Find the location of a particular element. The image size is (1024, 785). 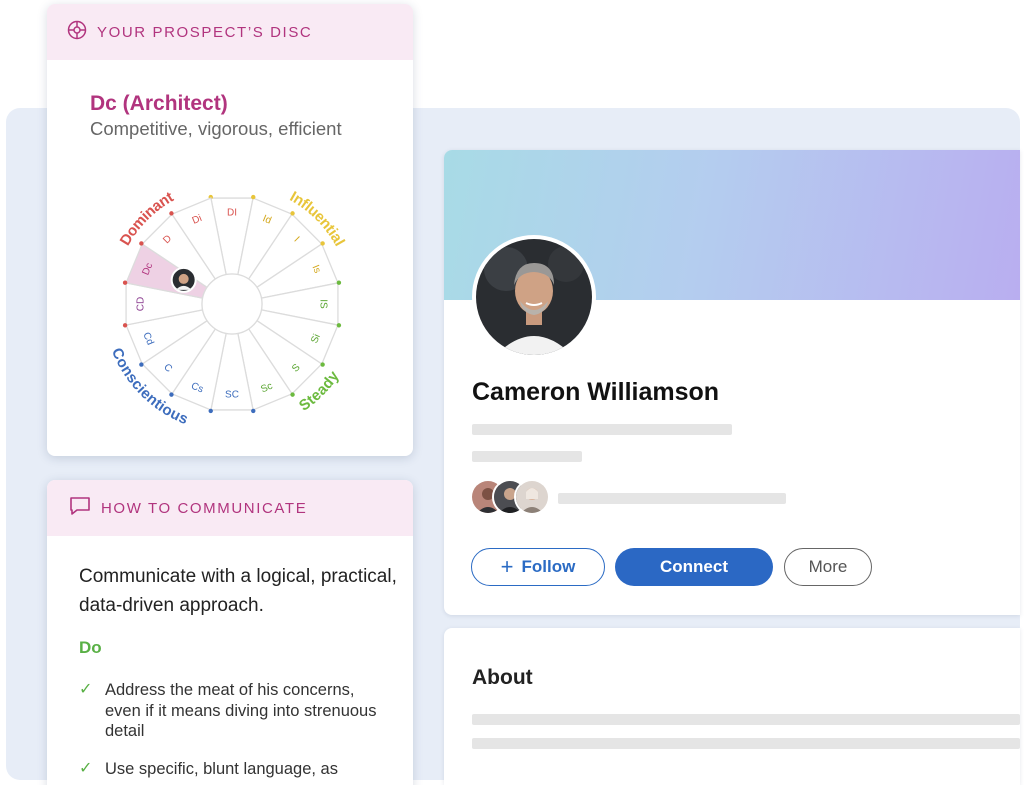

more-label: More is located at coordinates (828, 566).